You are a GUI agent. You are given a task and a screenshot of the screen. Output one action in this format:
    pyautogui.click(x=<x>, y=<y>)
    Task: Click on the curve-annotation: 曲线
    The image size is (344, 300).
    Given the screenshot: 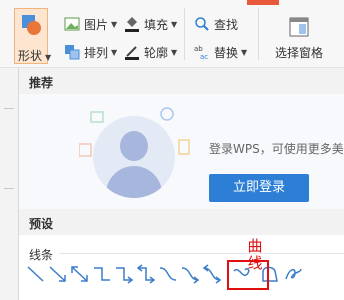 What is the action you would take?
    pyautogui.click(x=255, y=254)
    